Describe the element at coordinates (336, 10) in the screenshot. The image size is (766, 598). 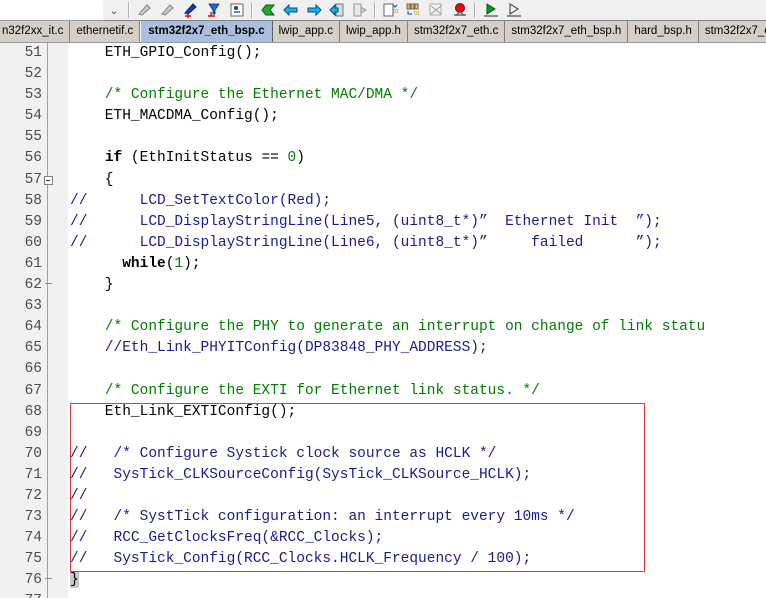
I see `step-into-icon` at that location.